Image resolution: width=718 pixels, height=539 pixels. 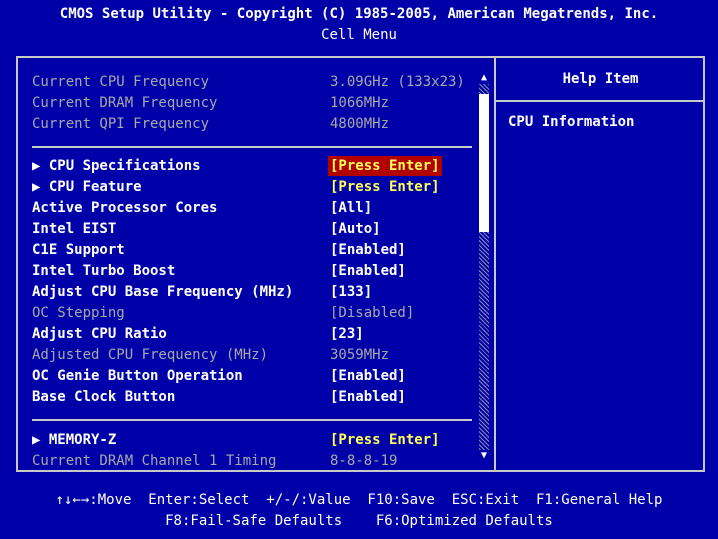 What do you see at coordinates (385, 166) in the screenshot?
I see `menu-item-value-selected: [Press Enter]` at bounding box center [385, 166].